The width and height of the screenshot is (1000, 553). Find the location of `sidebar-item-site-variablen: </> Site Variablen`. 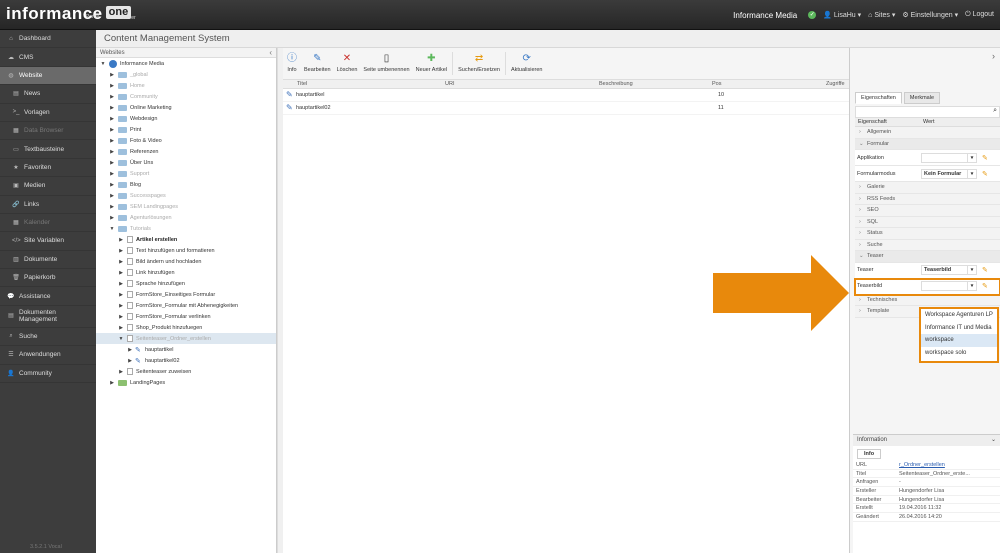

sidebar-item-site-variablen: </> Site Variablen is located at coordinates (48, 241).